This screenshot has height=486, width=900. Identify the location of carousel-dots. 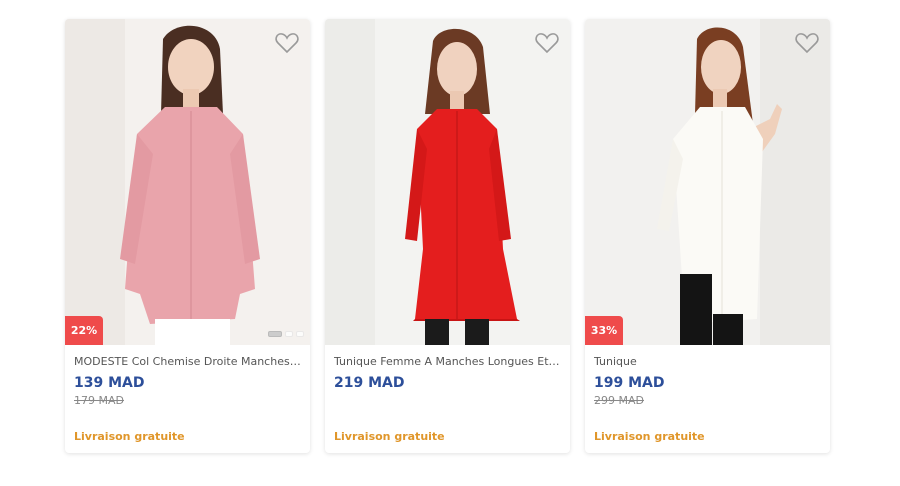
(286, 334).